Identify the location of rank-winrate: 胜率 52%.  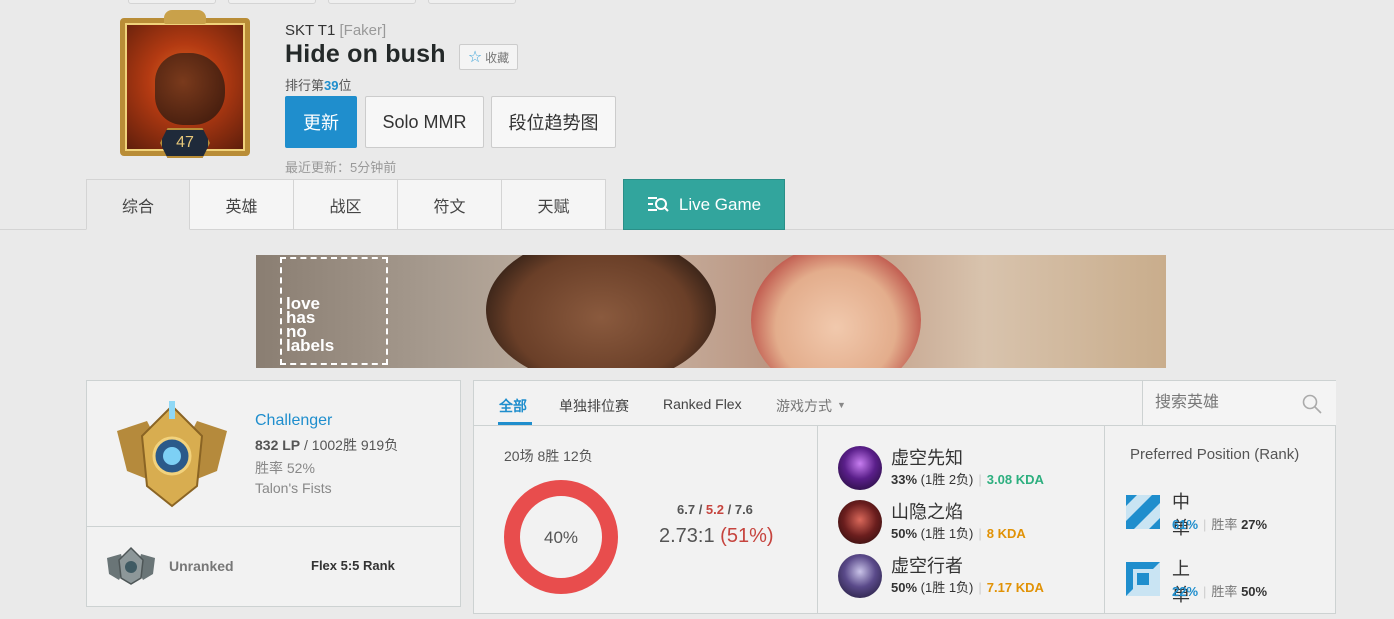
(285, 468).